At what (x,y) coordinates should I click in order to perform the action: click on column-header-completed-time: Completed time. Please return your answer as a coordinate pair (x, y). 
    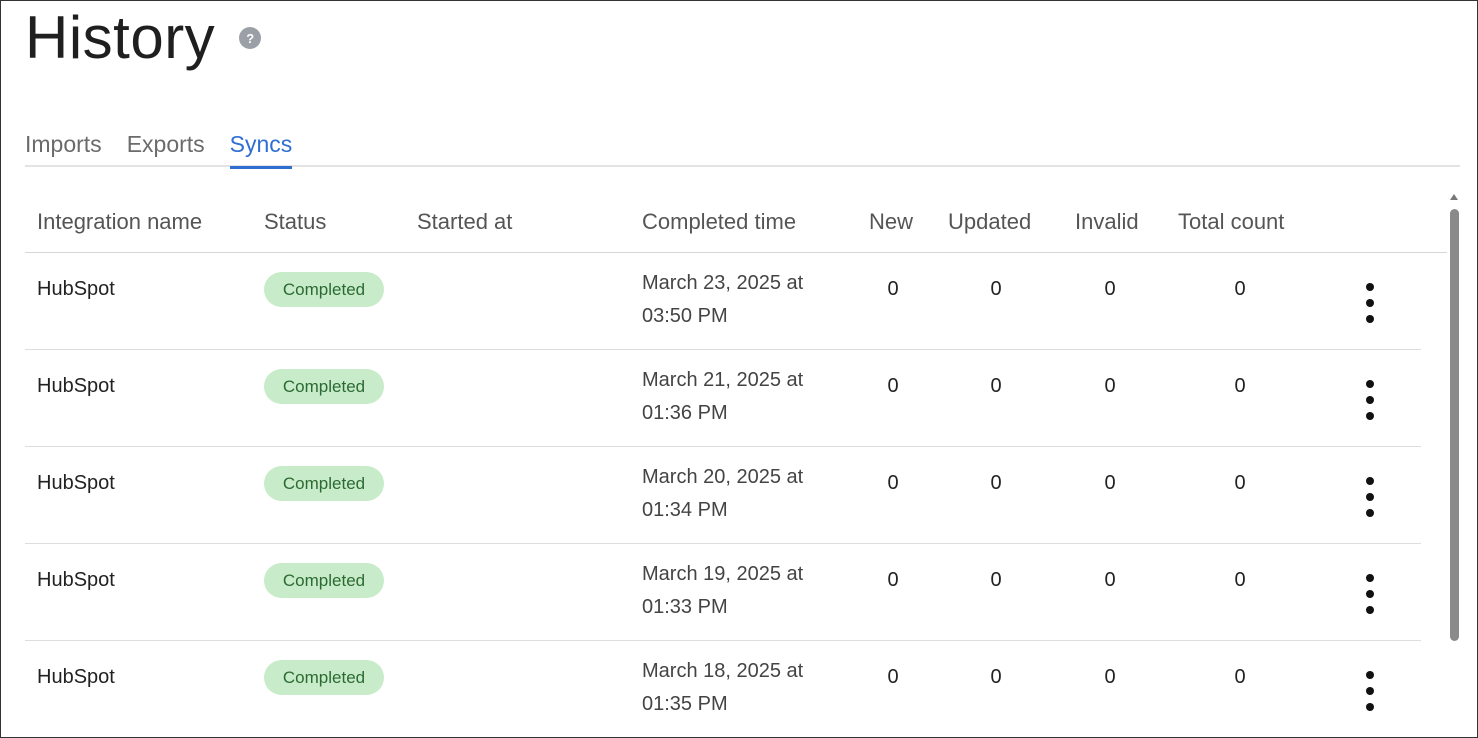
    Looking at the image, I should click on (719, 222).